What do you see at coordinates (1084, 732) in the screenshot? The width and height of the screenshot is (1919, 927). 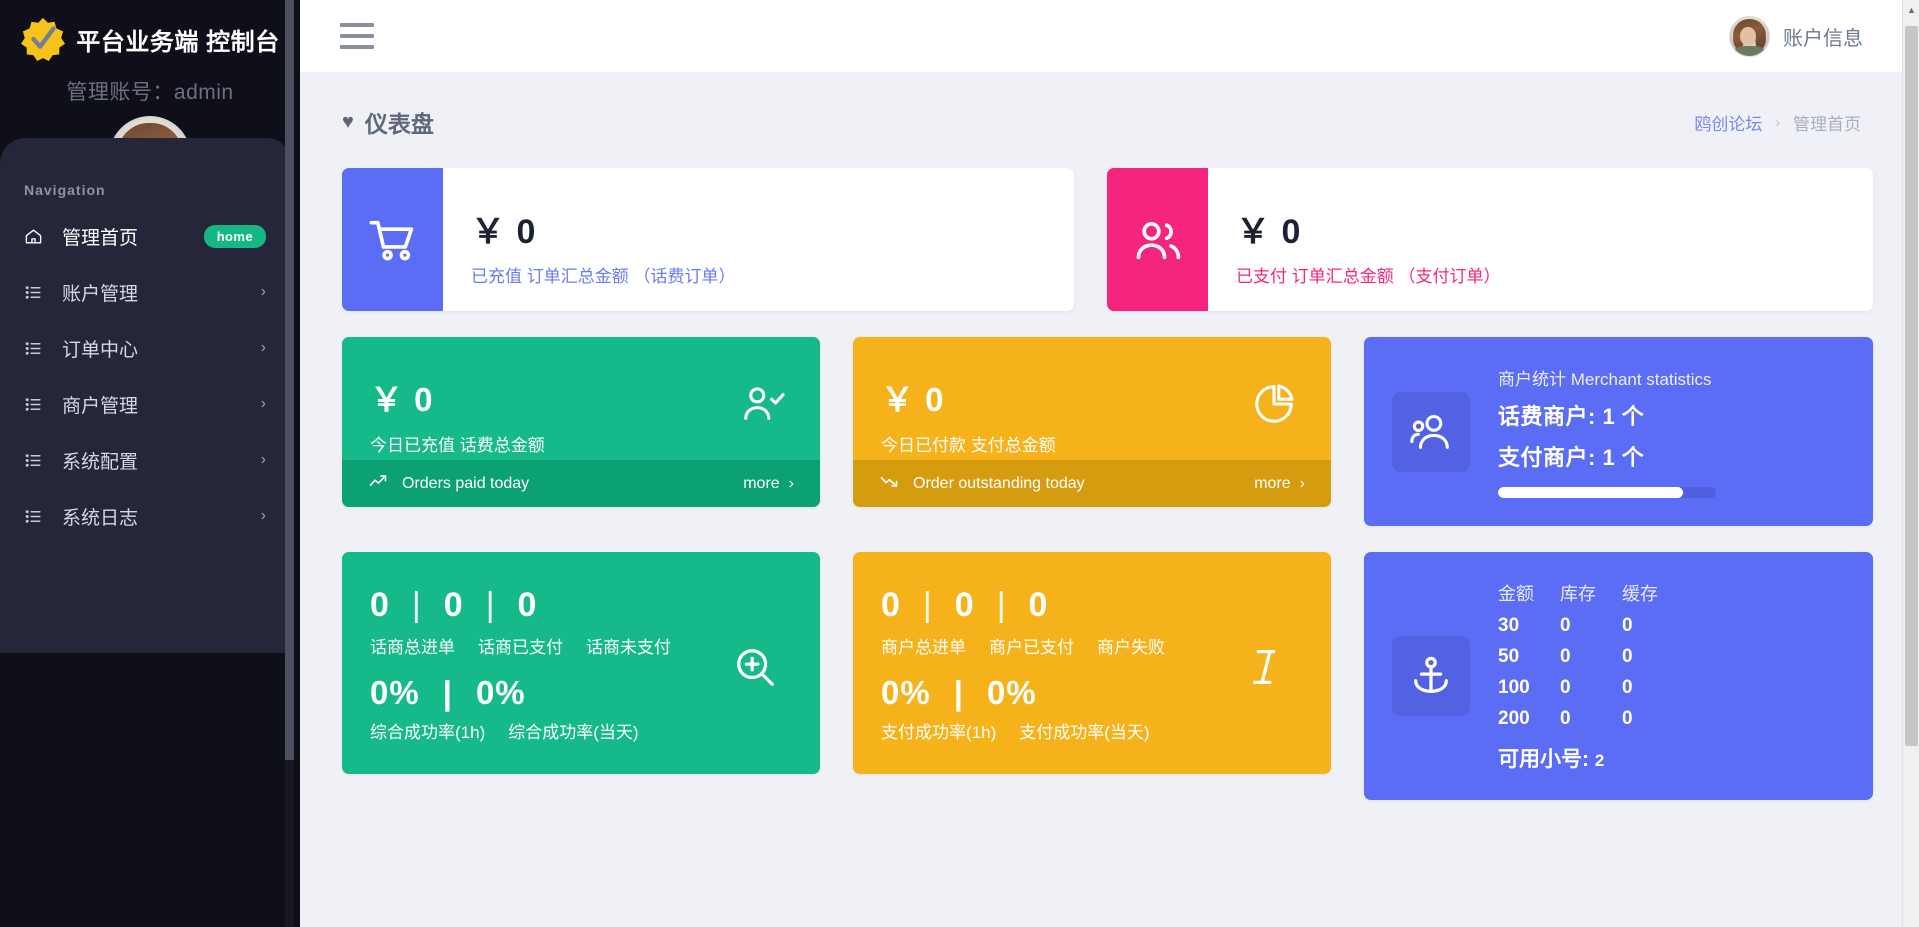 I see `detail-percent-label: 支付成功率(当天)` at bounding box center [1084, 732].